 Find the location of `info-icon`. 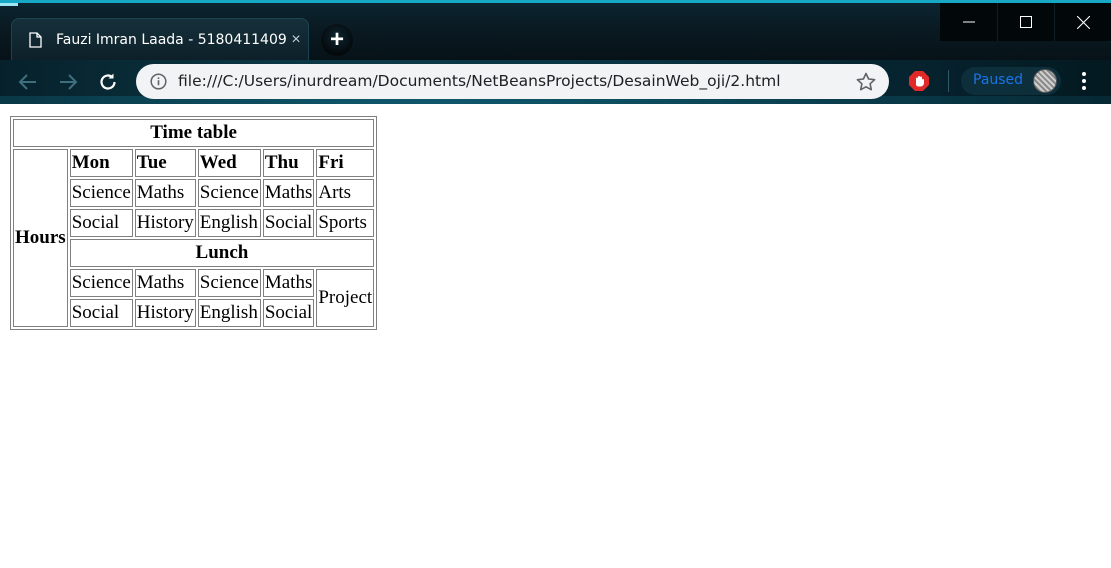

info-icon is located at coordinates (158, 81).